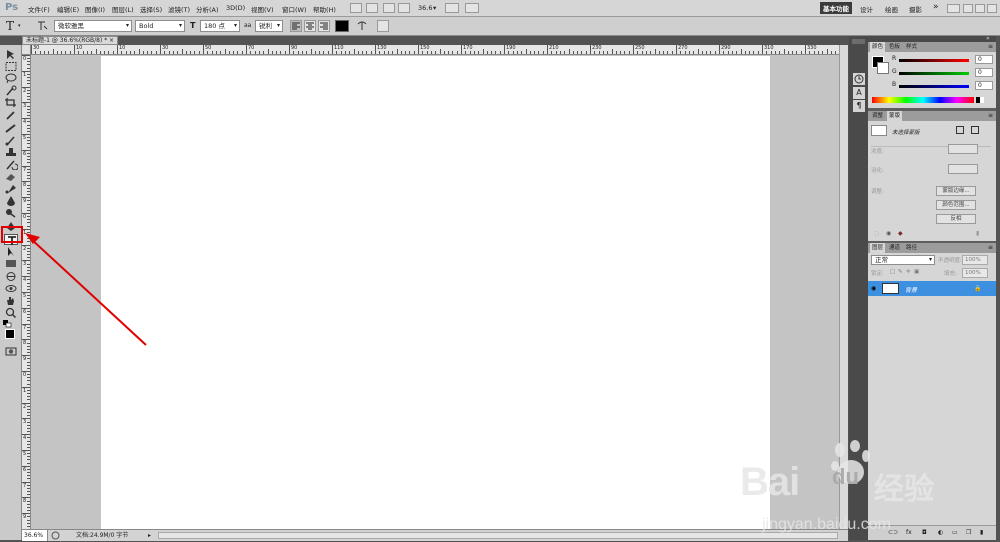 The width and height of the screenshot is (1000, 542). What do you see at coordinates (296, 26) in the screenshot?
I see `align-left-icon` at bounding box center [296, 26].